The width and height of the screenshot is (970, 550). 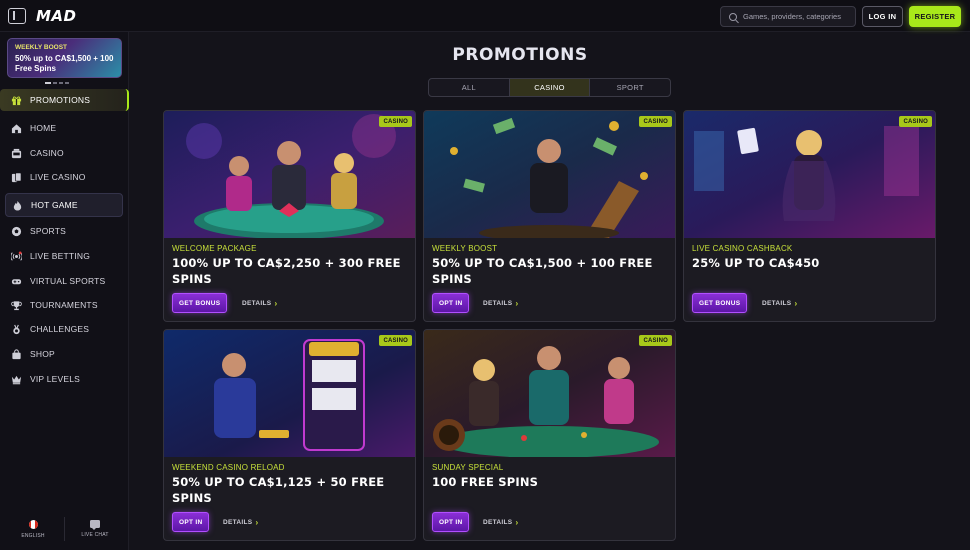 I want to click on sidebar-item-label: HOT GAME, so click(x=54, y=205).